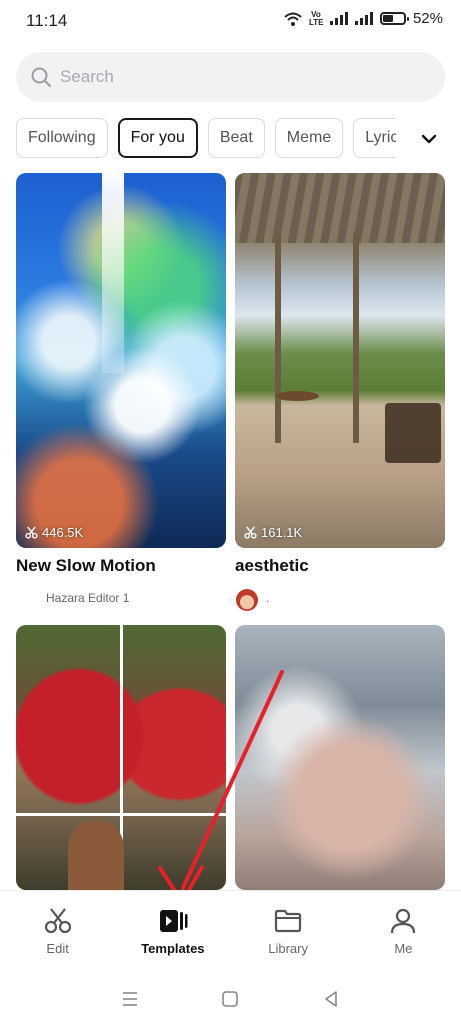 This screenshot has width=461, height=1024. Describe the element at coordinates (62, 138) in the screenshot. I see `tab-following: Following` at that location.